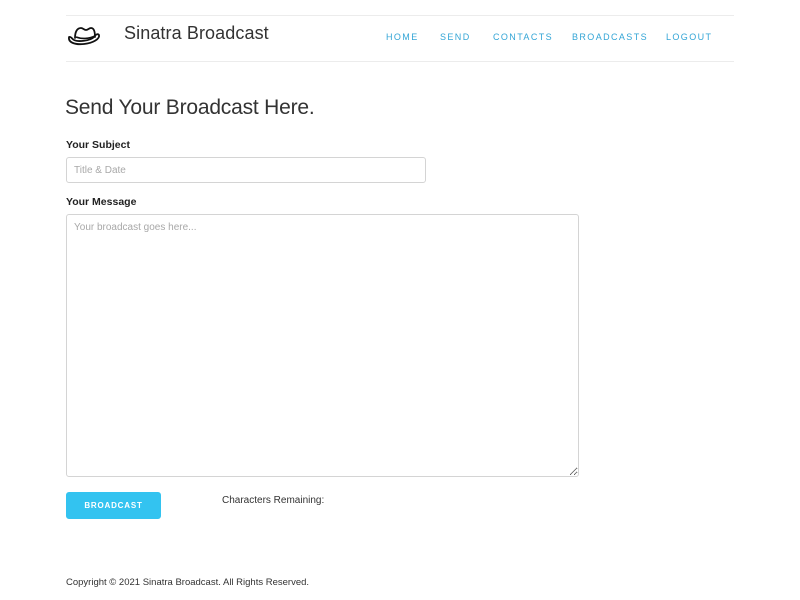 The image size is (800, 600). Describe the element at coordinates (98, 145) in the screenshot. I see `subject-label: Your Subject` at that location.